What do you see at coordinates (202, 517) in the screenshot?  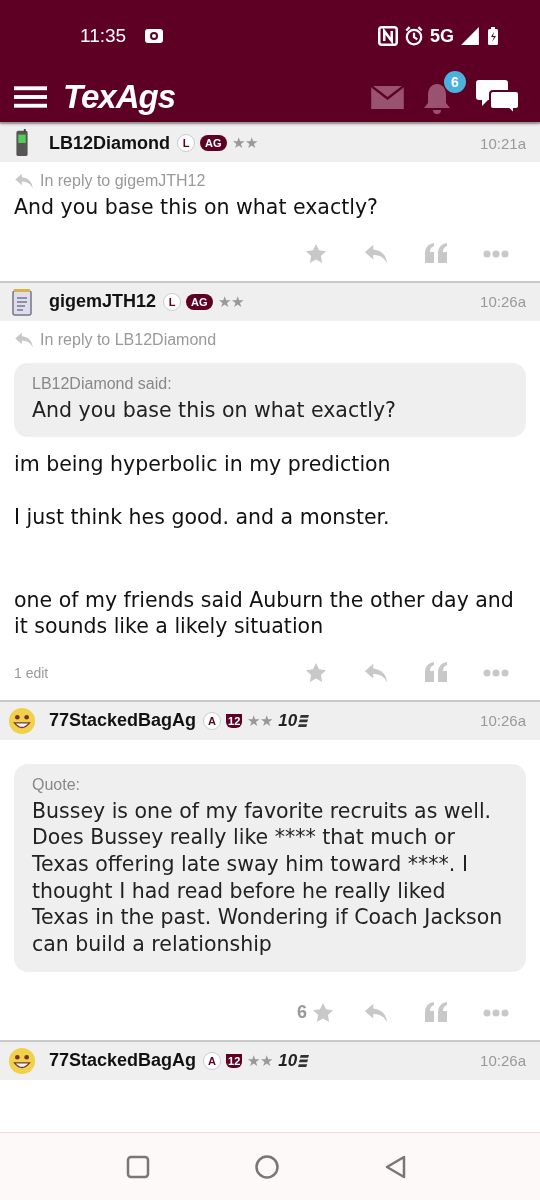 I see `post-text: I just think hes good. and a monster.` at bounding box center [202, 517].